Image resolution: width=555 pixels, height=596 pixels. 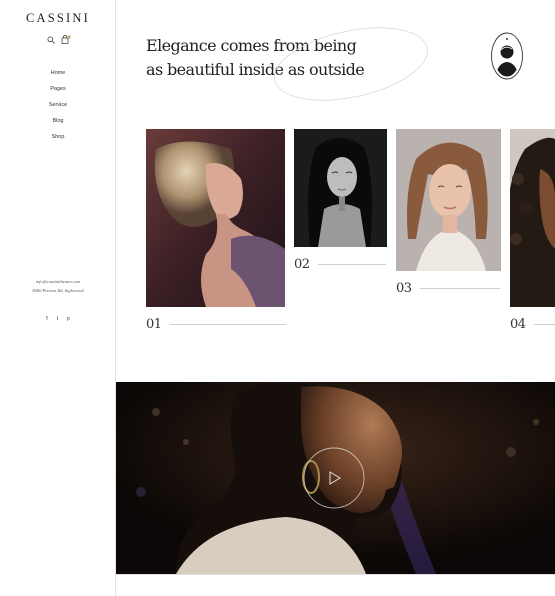 What do you see at coordinates (404, 288) in the screenshot?
I see `gallery-number-03: 03` at bounding box center [404, 288].